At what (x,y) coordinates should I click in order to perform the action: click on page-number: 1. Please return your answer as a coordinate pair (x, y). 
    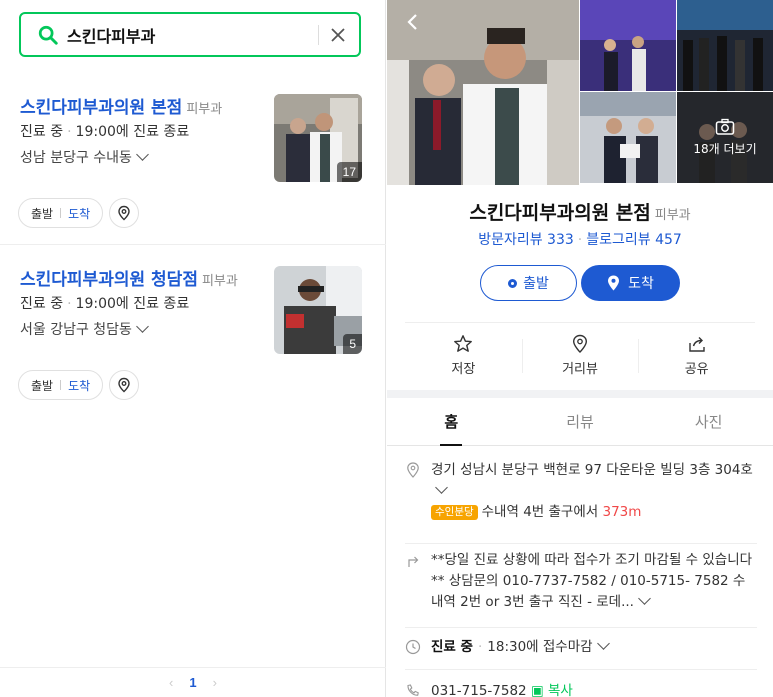
    Looking at the image, I should click on (192, 682).